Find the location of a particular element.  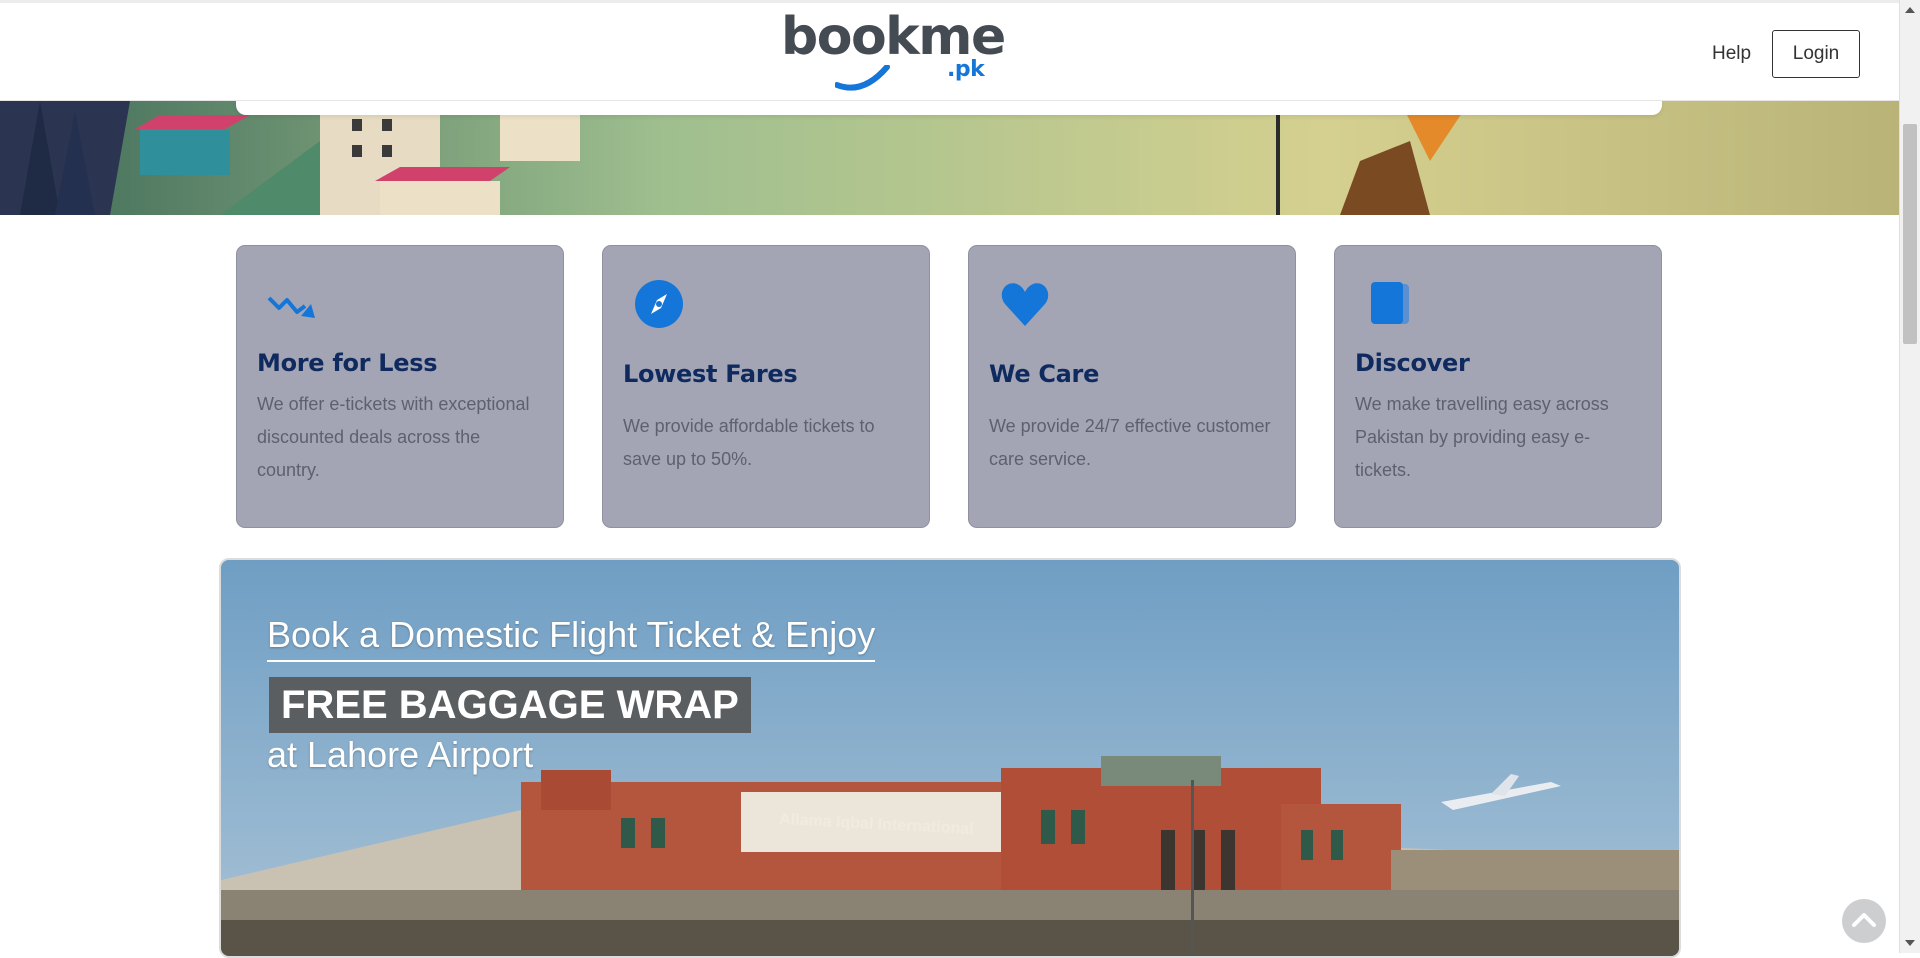

help-link: Help is located at coordinates (1731, 54).